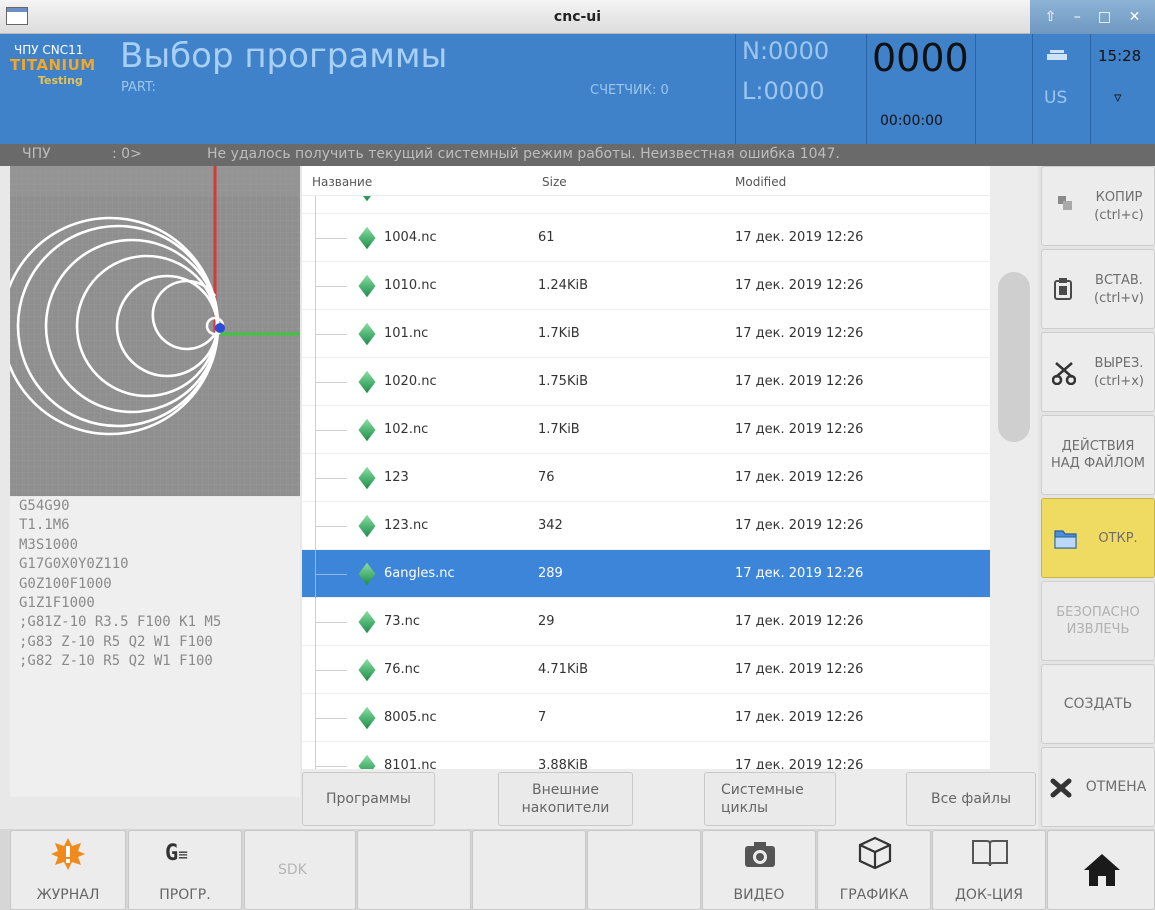 Image resolution: width=1155 pixels, height=910 pixels. I want to click on close-icon: ✕, so click(1135, 17).